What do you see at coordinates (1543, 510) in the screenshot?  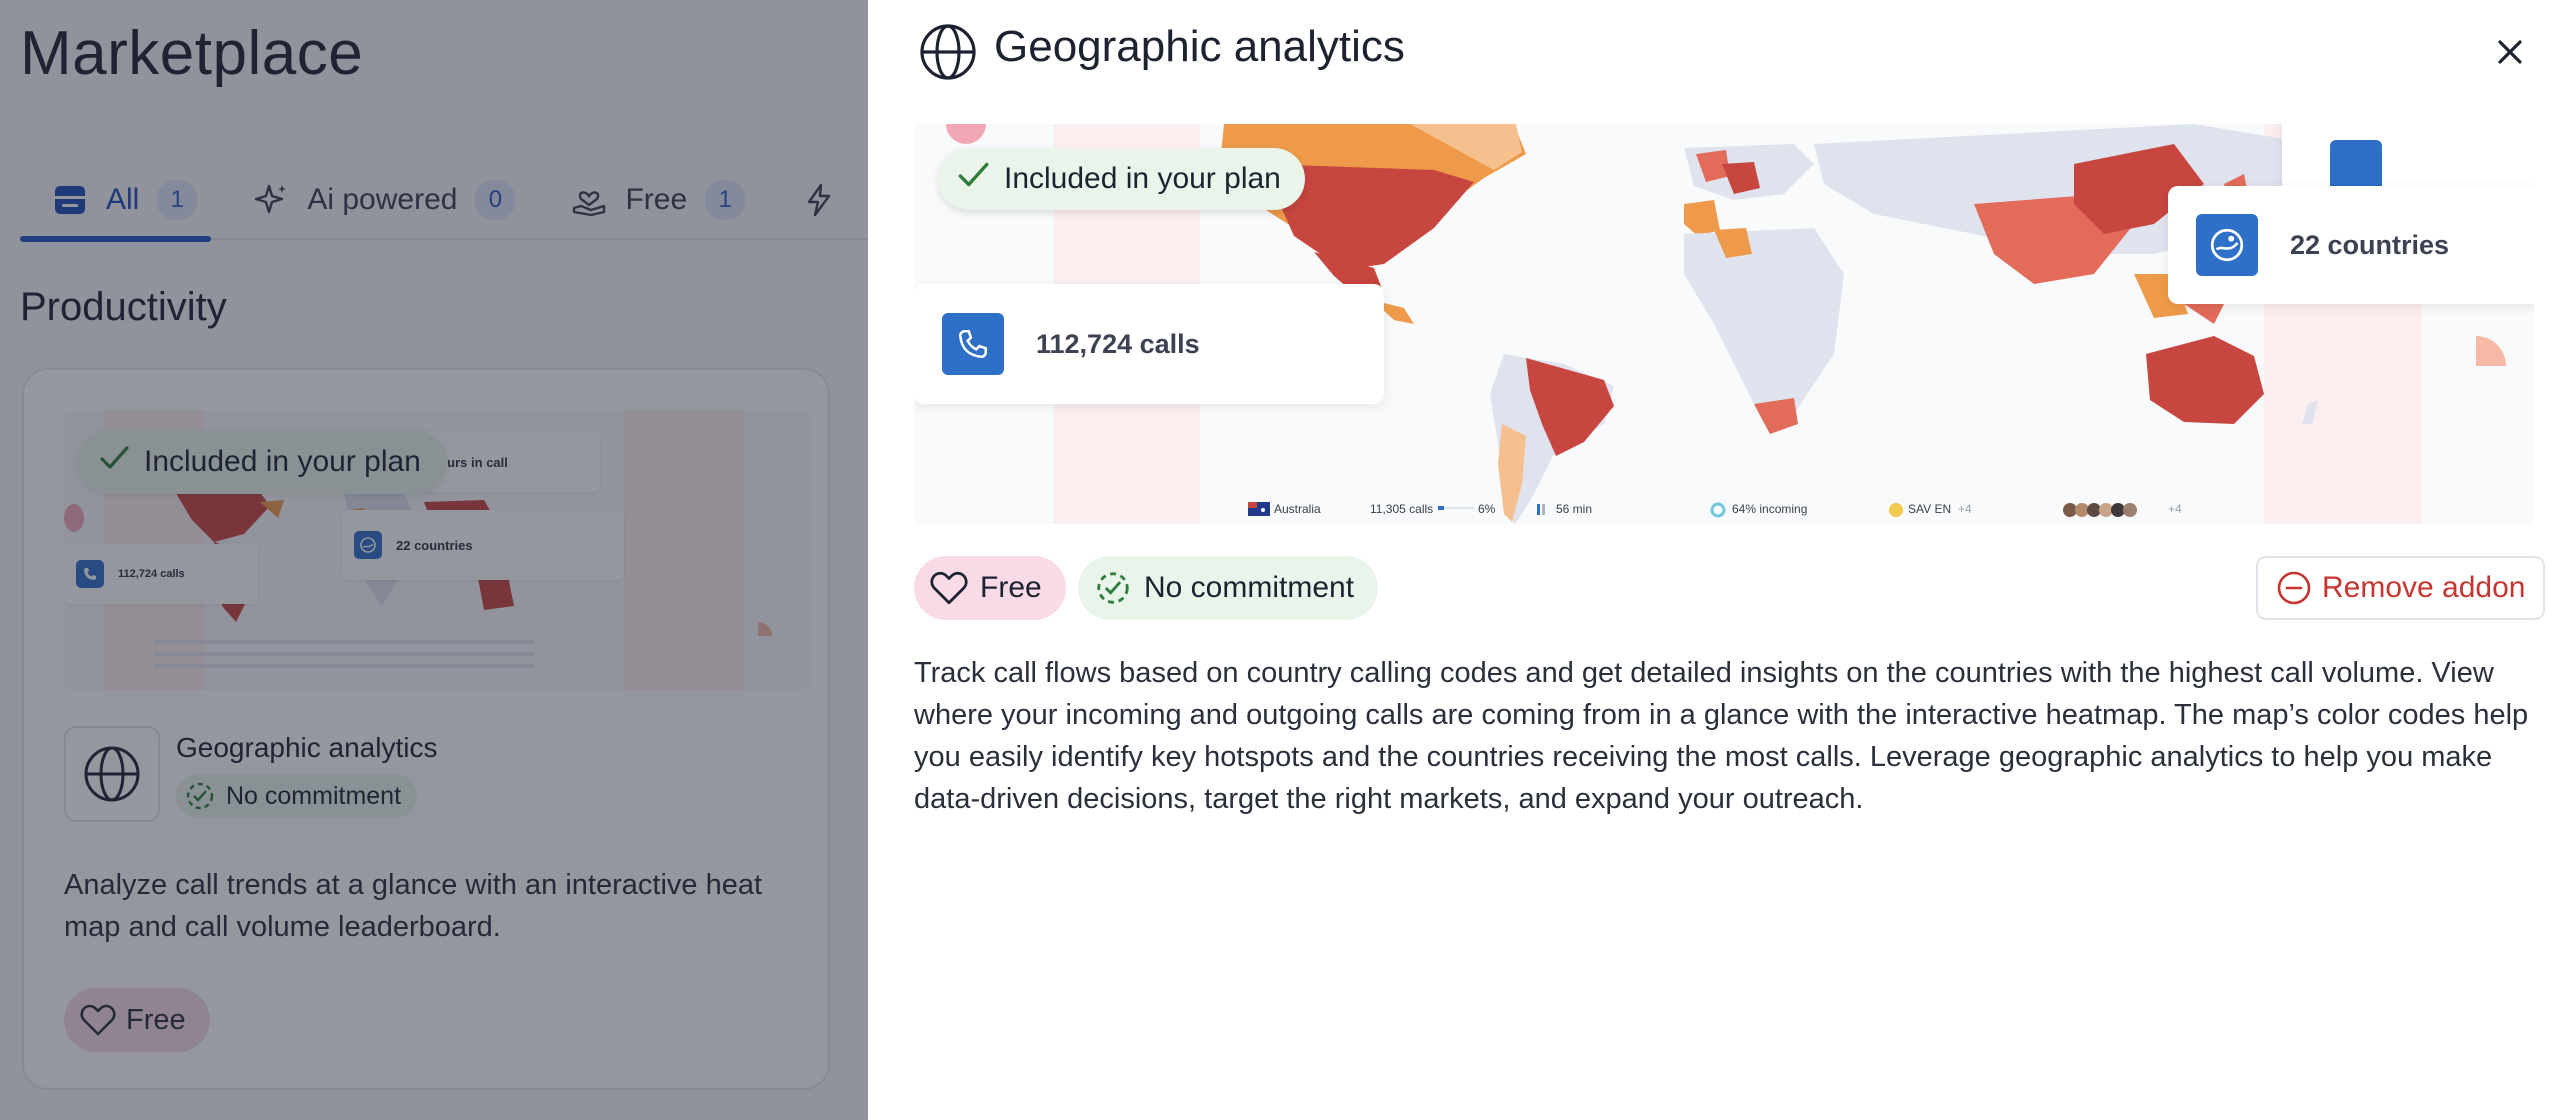 I see `bar-chart-icon` at bounding box center [1543, 510].